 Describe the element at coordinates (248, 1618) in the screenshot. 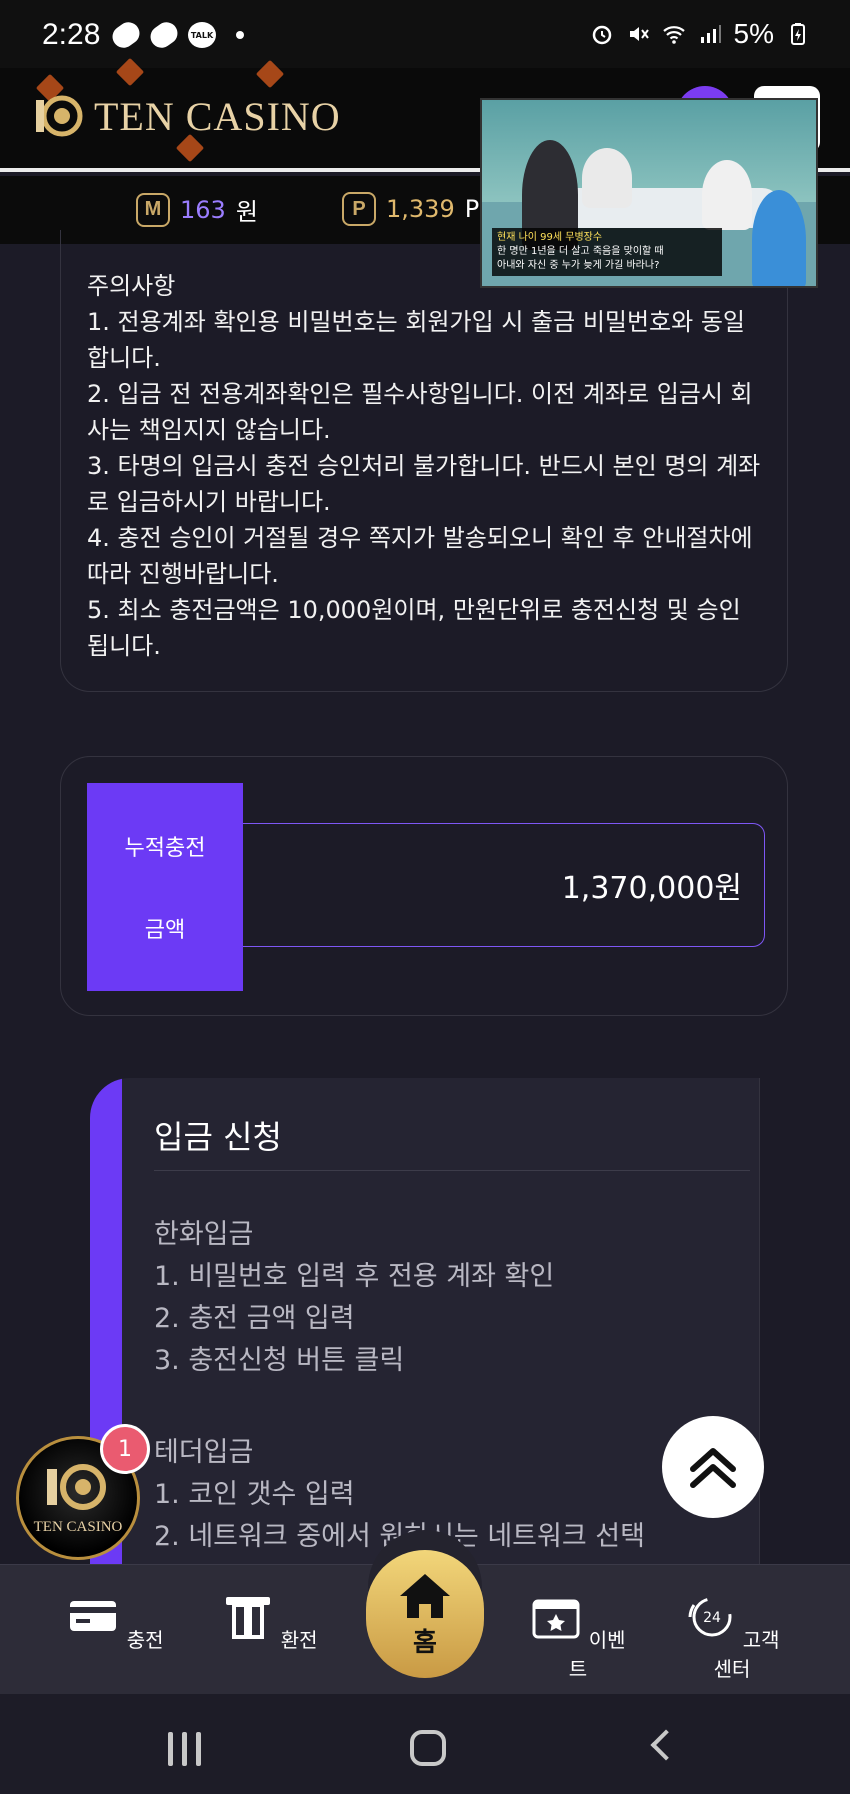

I see `withdraw-icon` at that location.